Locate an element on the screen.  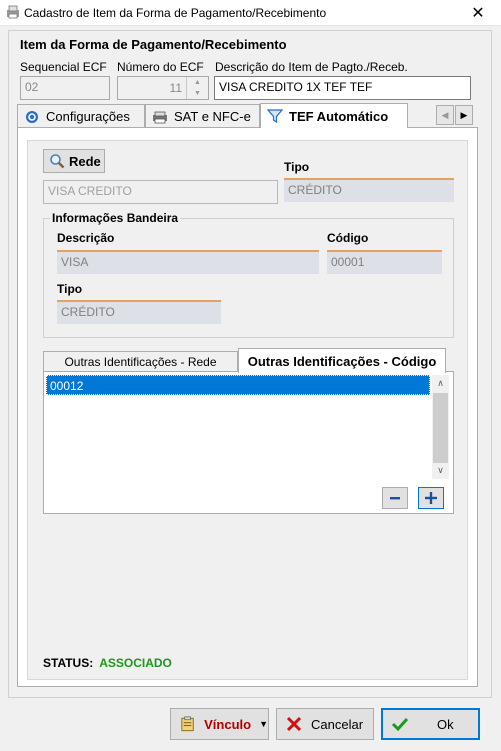
subtab-label: Outras Identificações - Código is located at coordinates (342, 361).